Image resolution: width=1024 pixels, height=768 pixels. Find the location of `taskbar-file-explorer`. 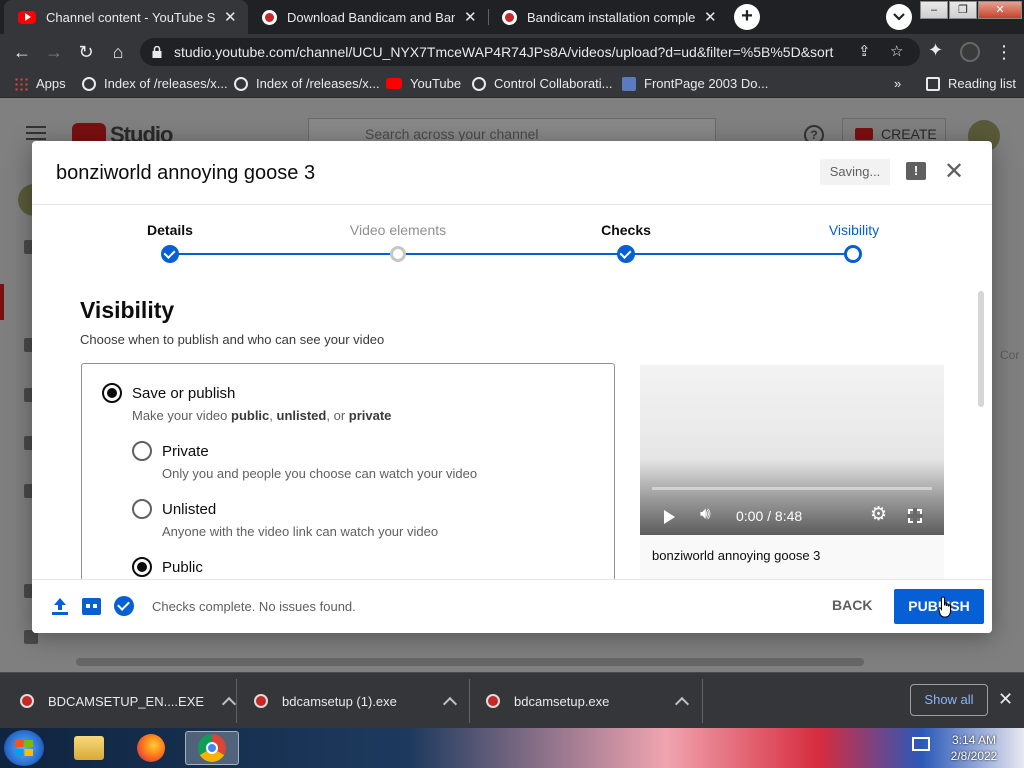

taskbar-file-explorer is located at coordinates (89, 748).